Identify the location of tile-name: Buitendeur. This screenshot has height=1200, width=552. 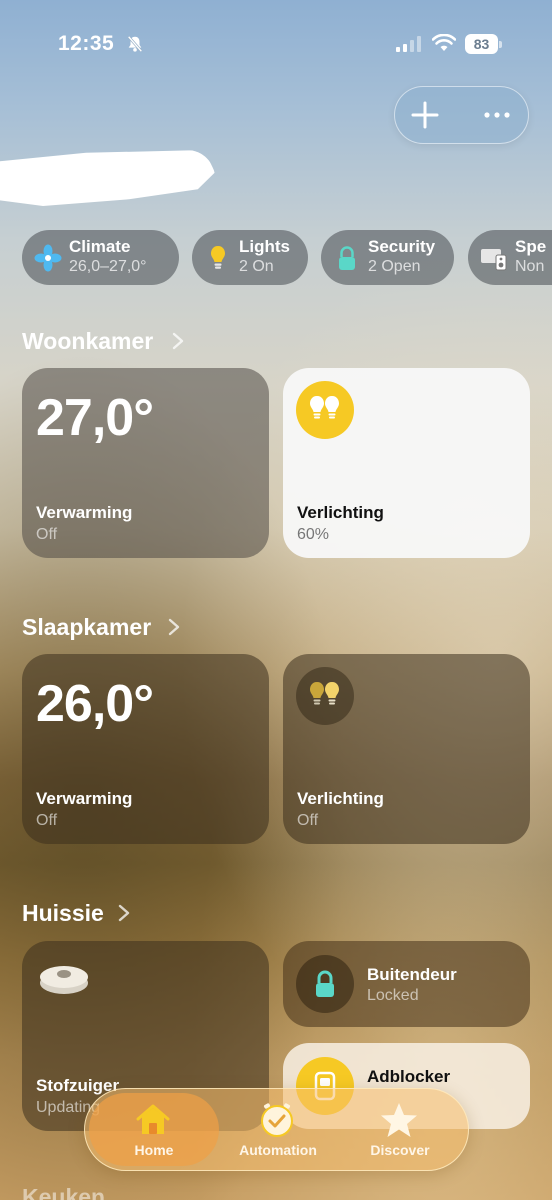
(412, 974).